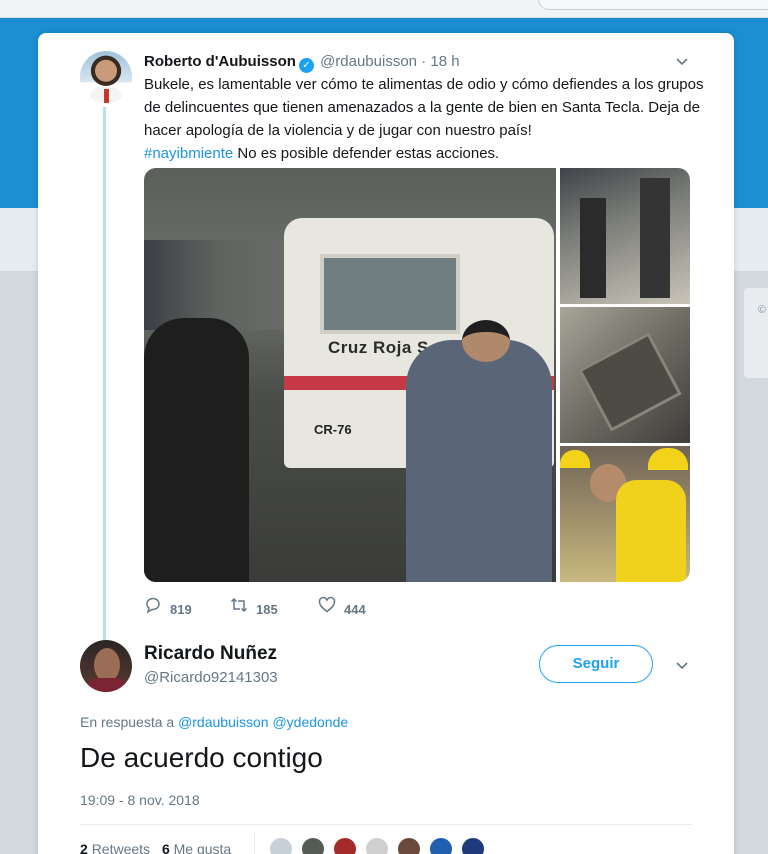 The width and height of the screenshot is (768, 854). What do you see at coordinates (368, 61) in the screenshot?
I see `author-handle: @rdaubuisson` at bounding box center [368, 61].